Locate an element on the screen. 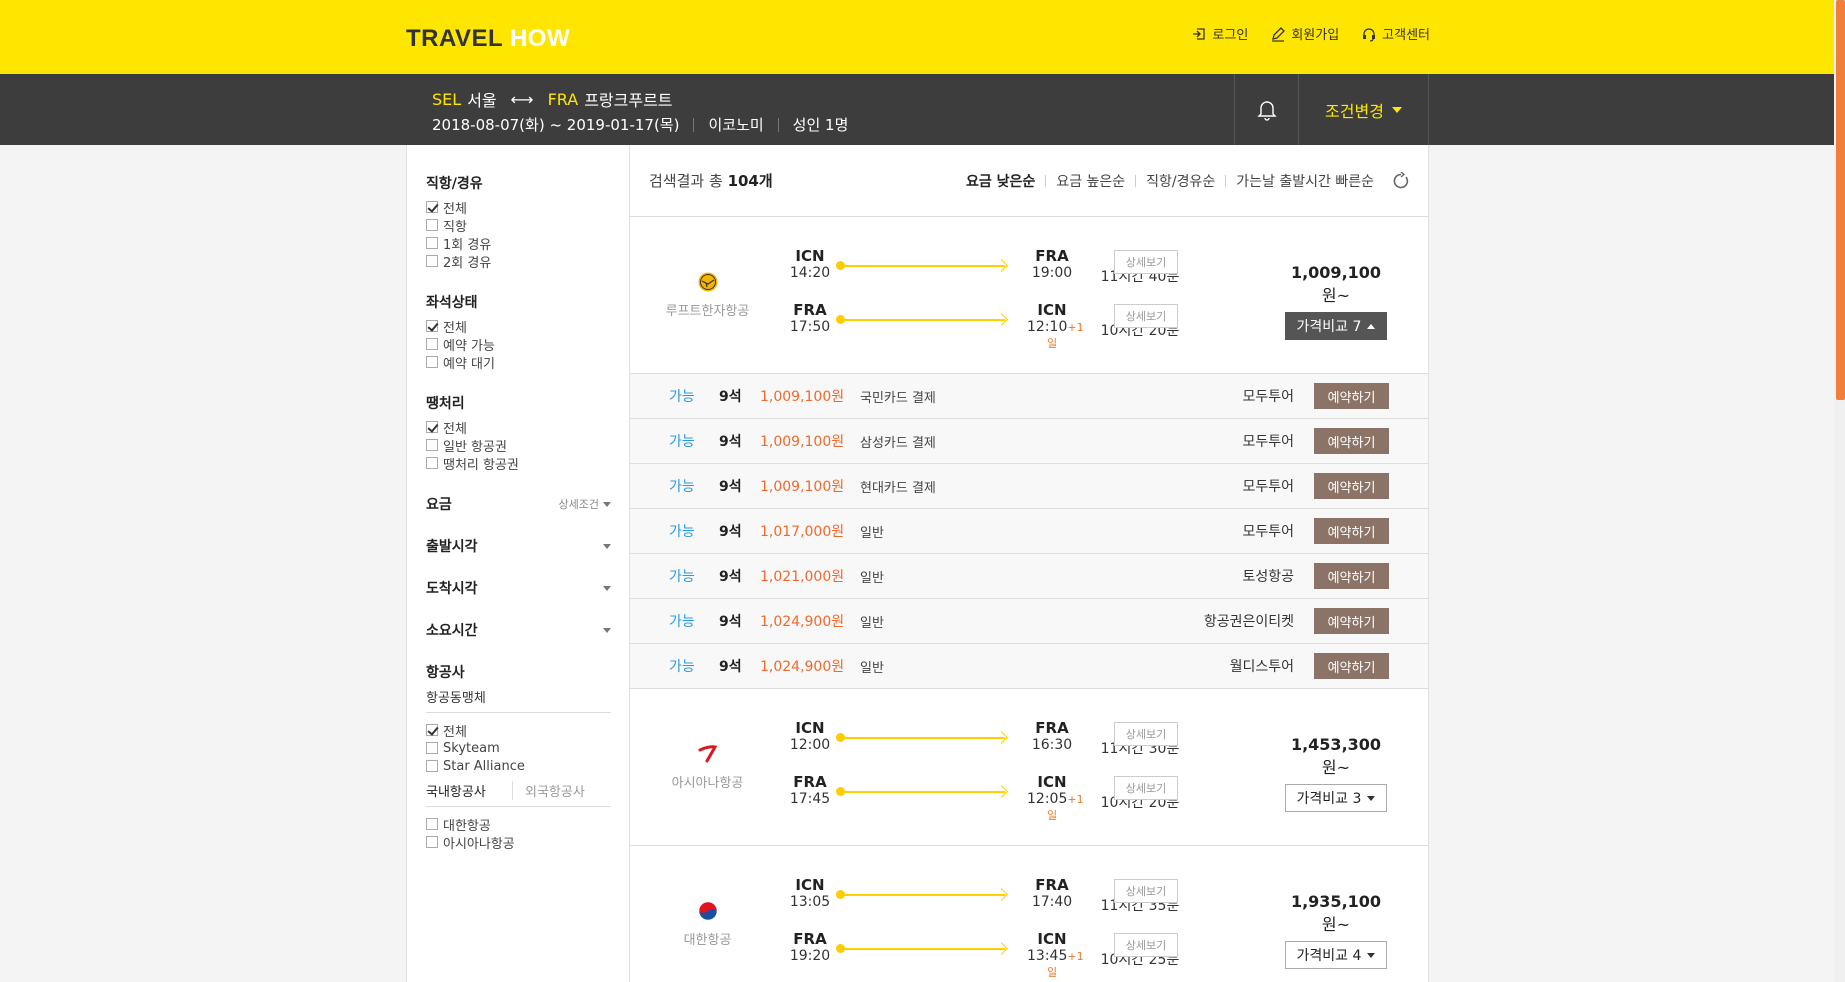  change-conditions-button: 조건변경 is located at coordinates (1364, 109).